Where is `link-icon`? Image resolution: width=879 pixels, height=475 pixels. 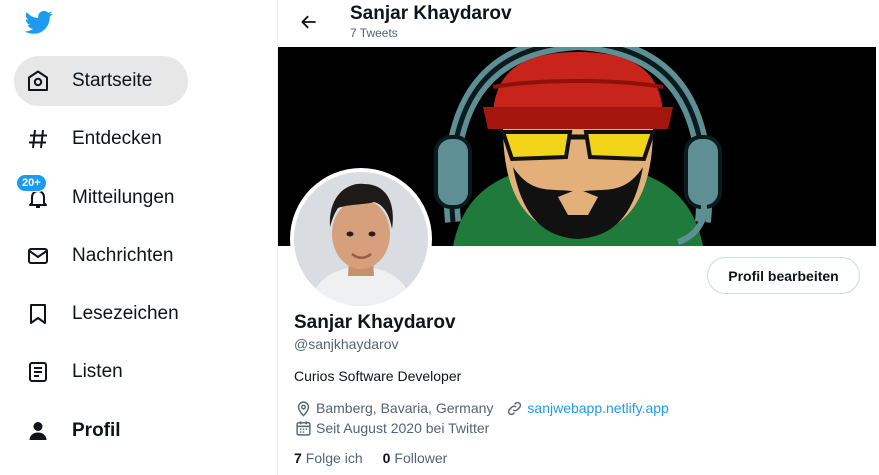
link-icon is located at coordinates (514, 408).